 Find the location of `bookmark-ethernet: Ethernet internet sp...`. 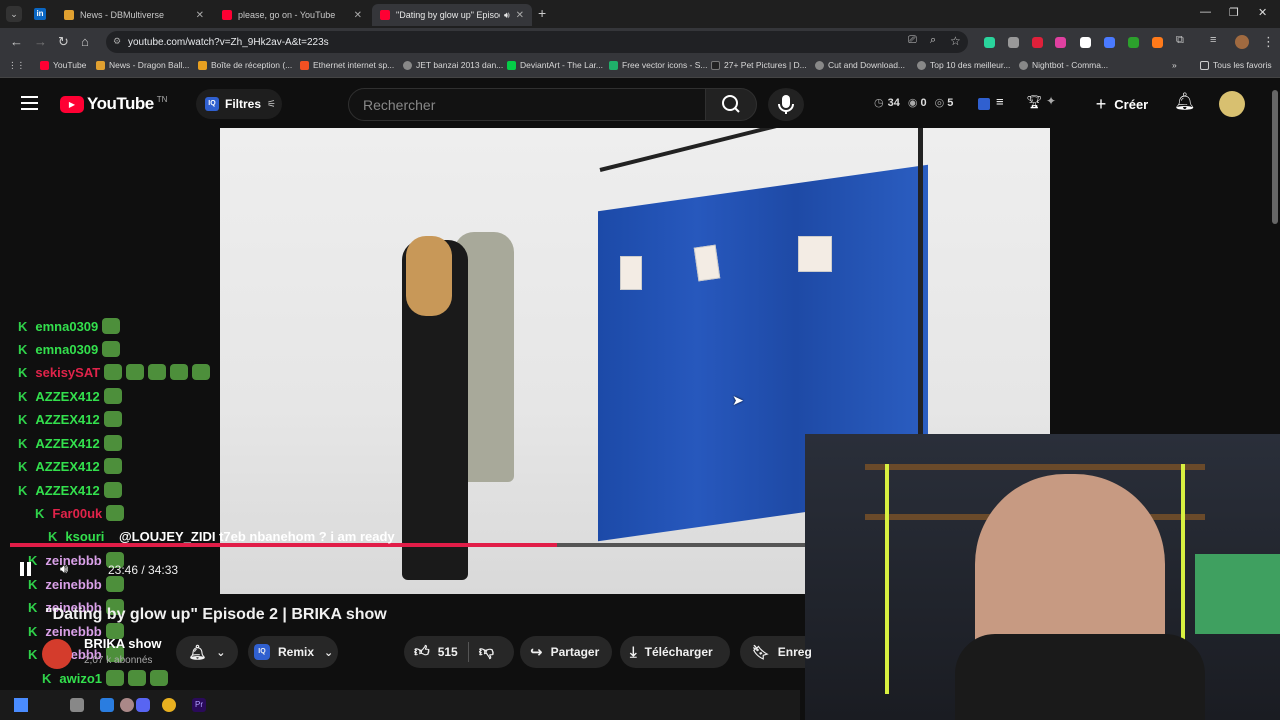

bookmark-ethernet: Ethernet internet sp... is located at coordinates (347, 65).